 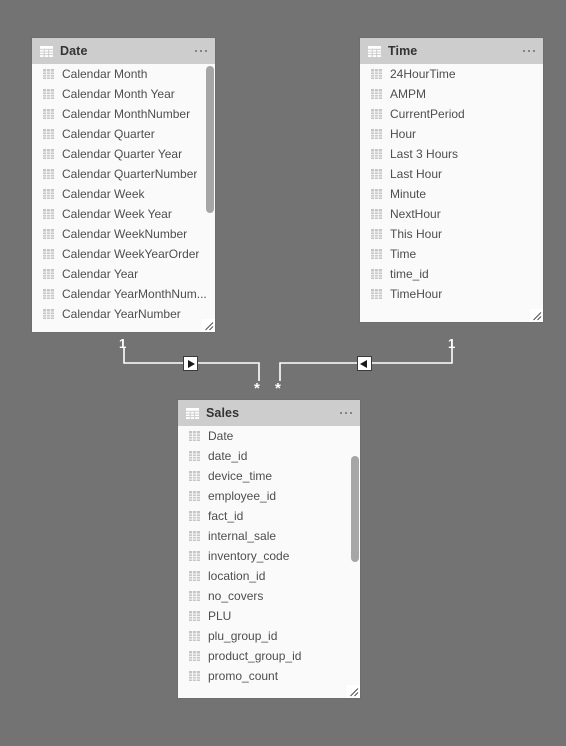 What do you see at coordinates (424, 154) in the screenshot?
I see `field-name: Last 3 Hours` at bounding box center [424, 154].